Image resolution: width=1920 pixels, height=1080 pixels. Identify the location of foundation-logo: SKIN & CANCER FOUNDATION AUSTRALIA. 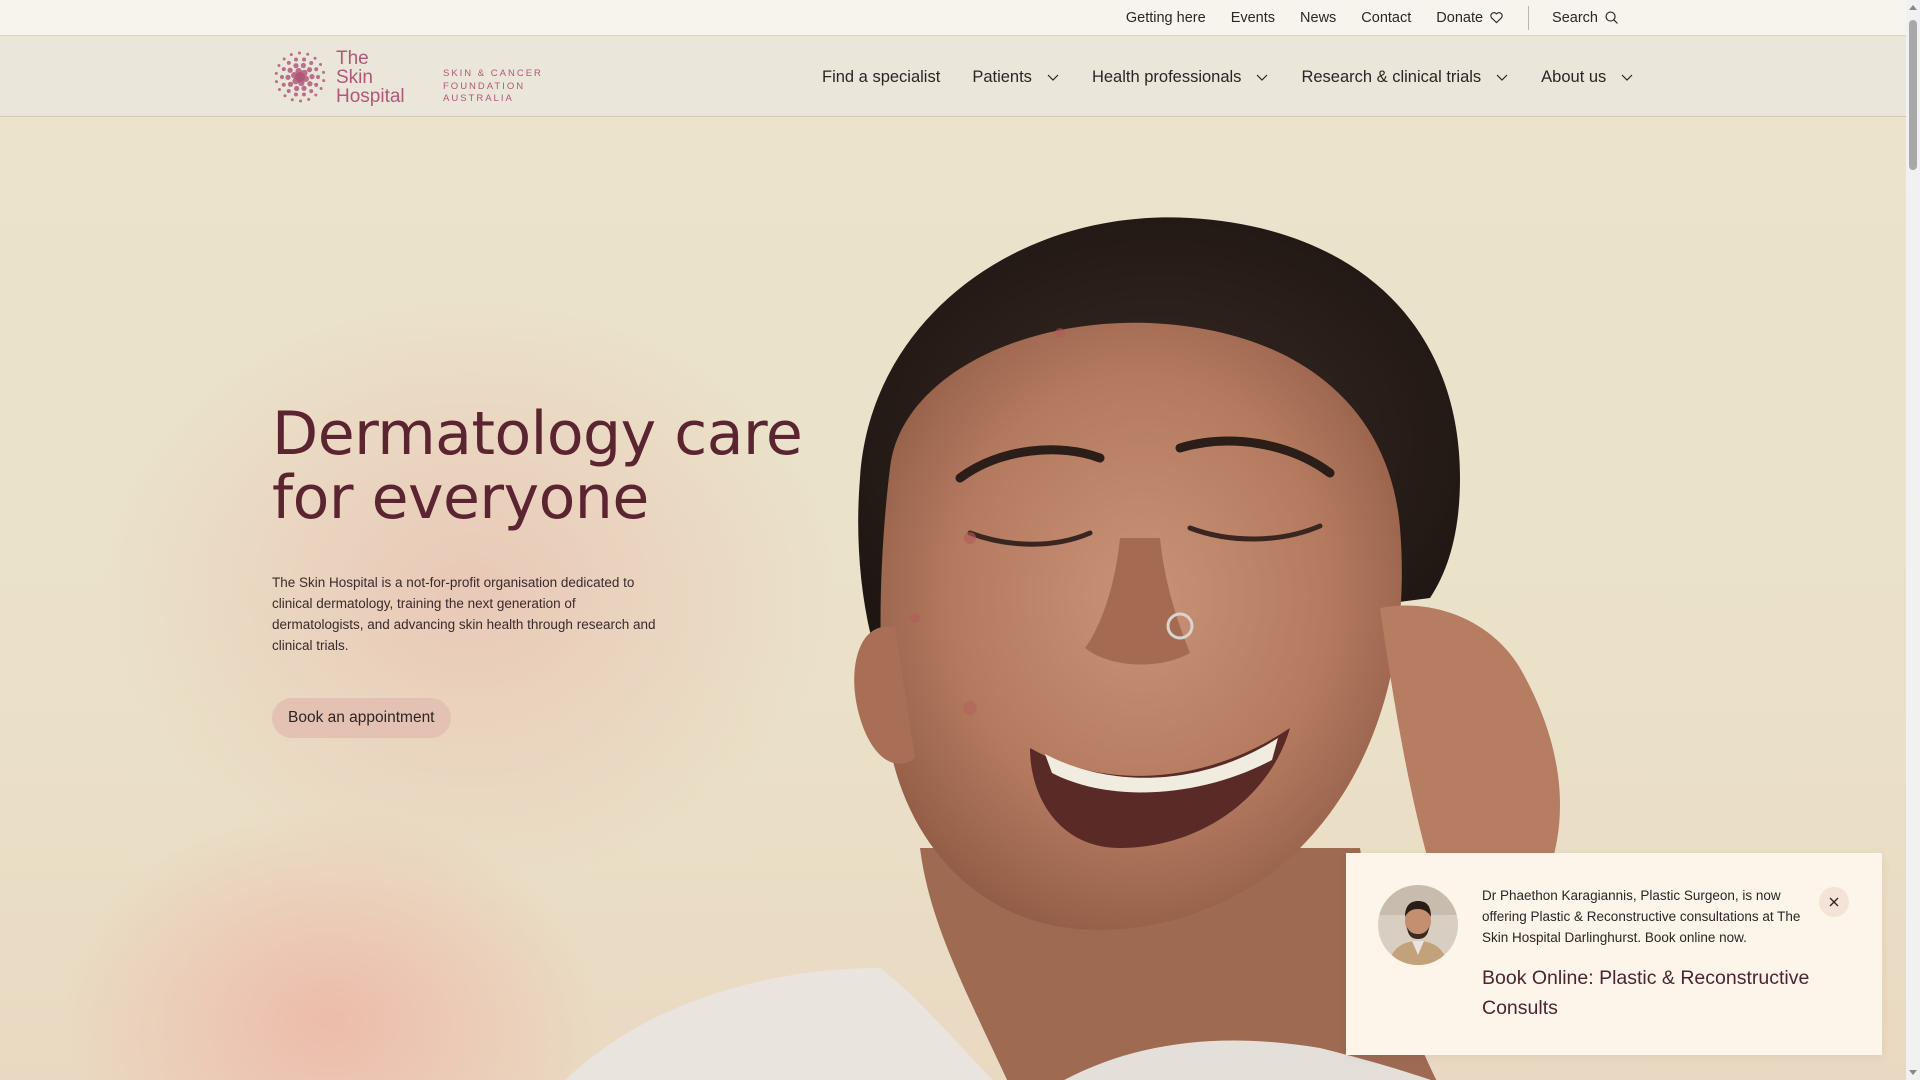
(493, 87).